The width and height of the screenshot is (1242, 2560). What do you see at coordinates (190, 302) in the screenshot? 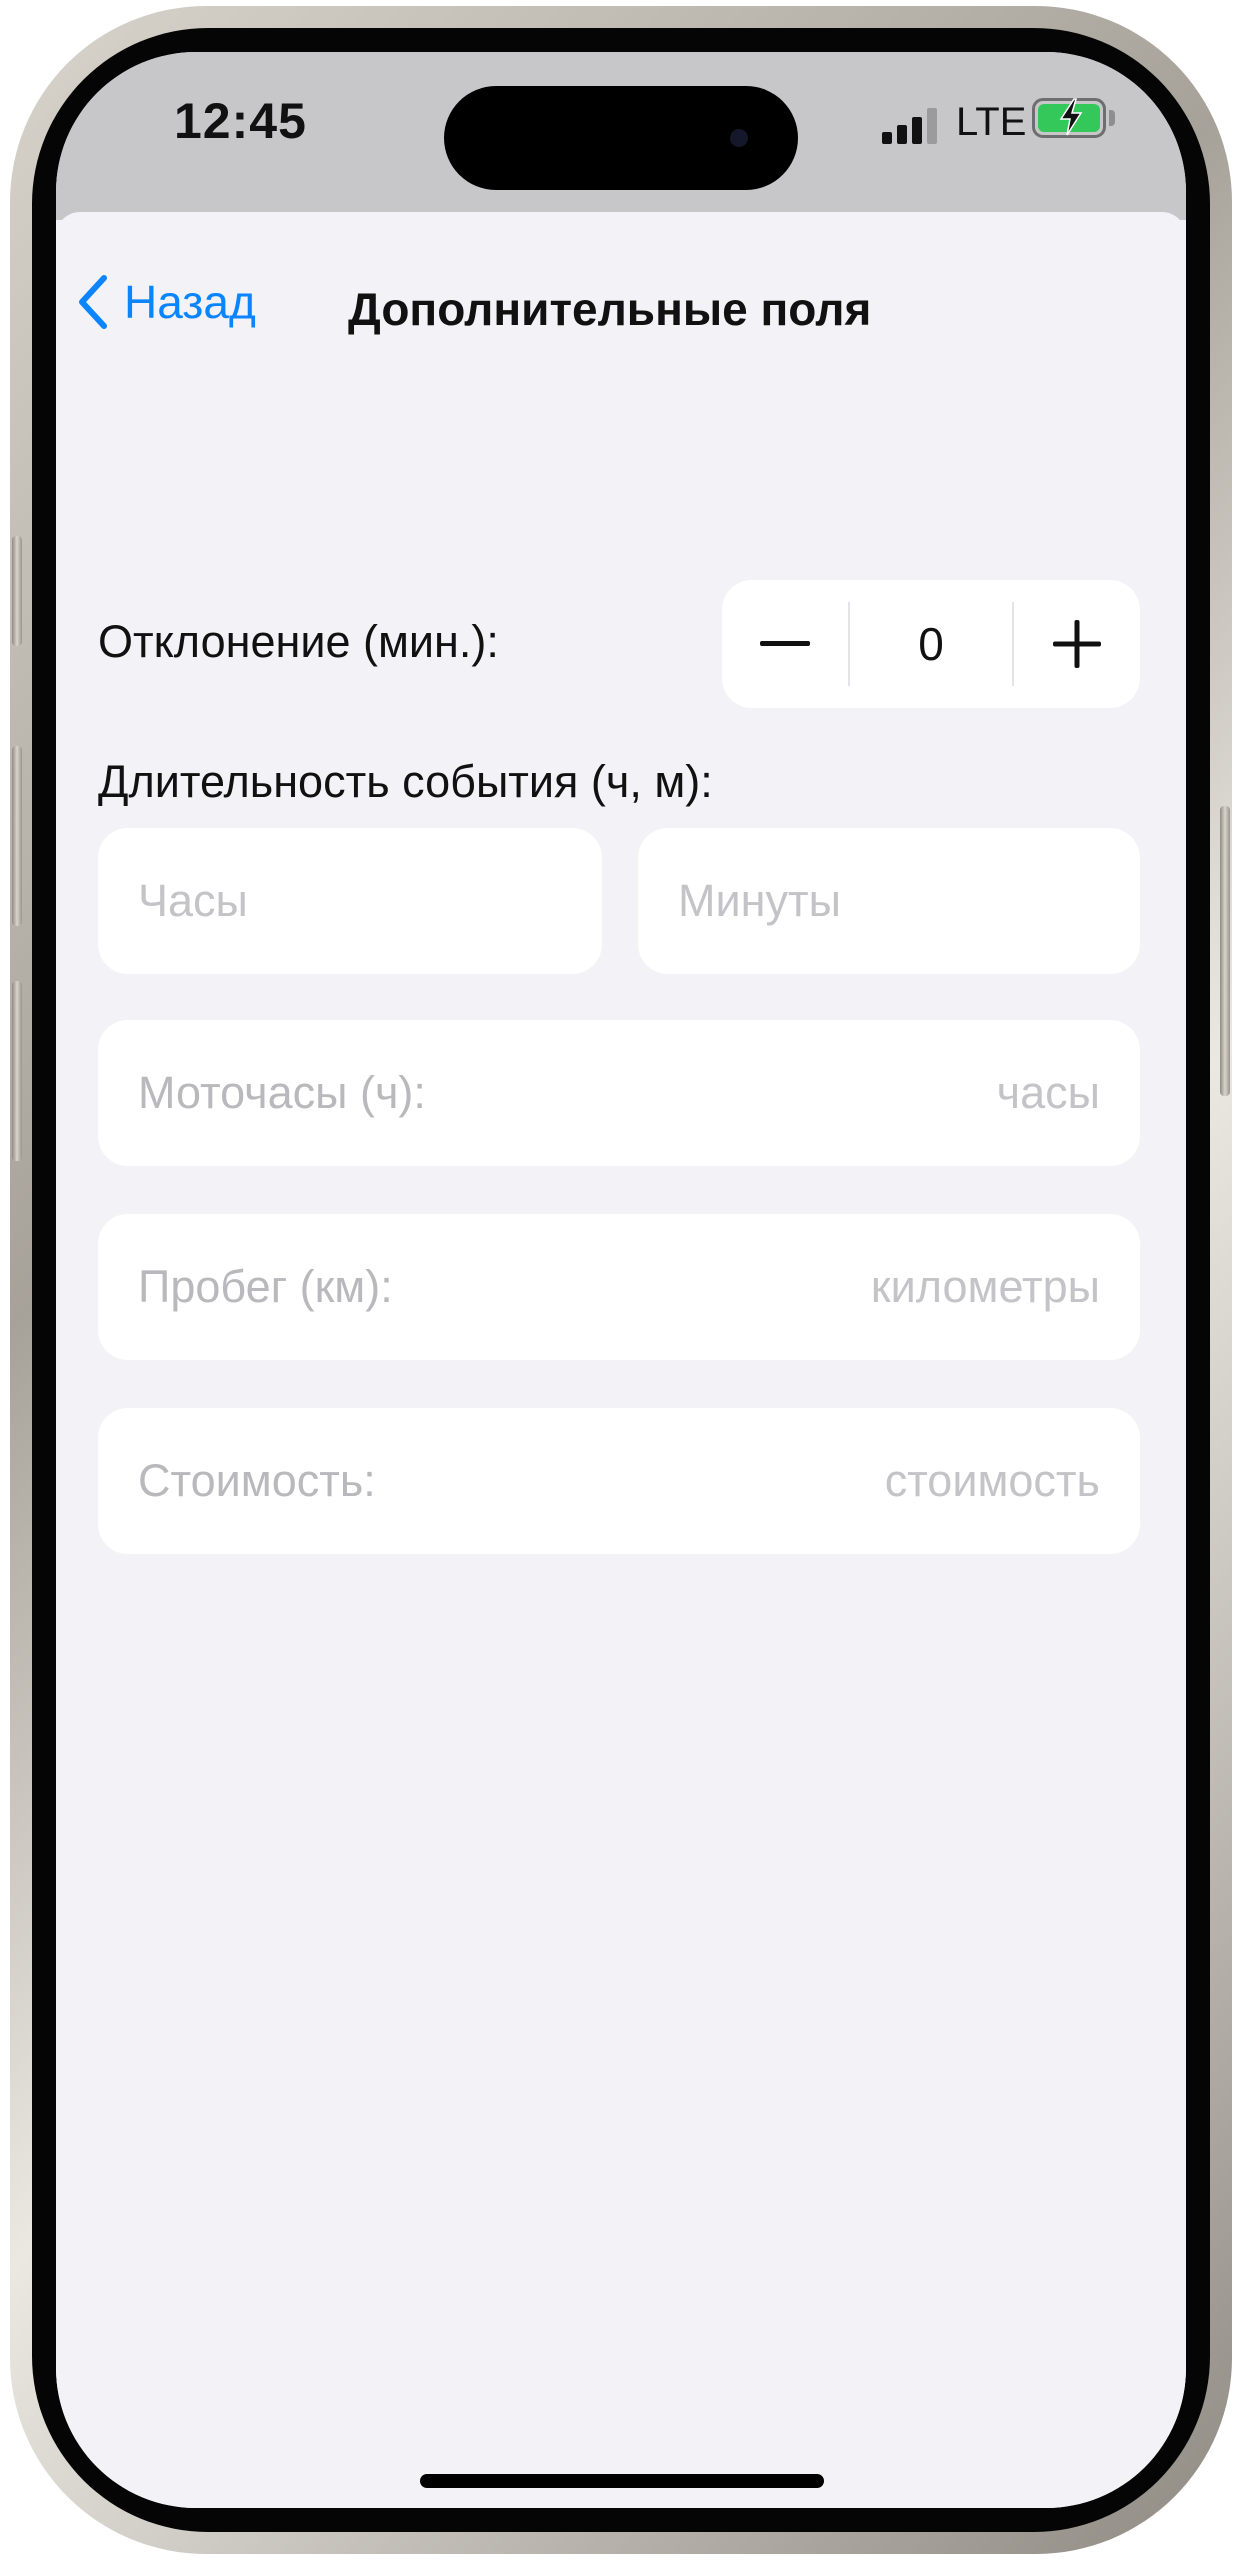
I see `back-label: Назад` at bounding box center [190, 302].